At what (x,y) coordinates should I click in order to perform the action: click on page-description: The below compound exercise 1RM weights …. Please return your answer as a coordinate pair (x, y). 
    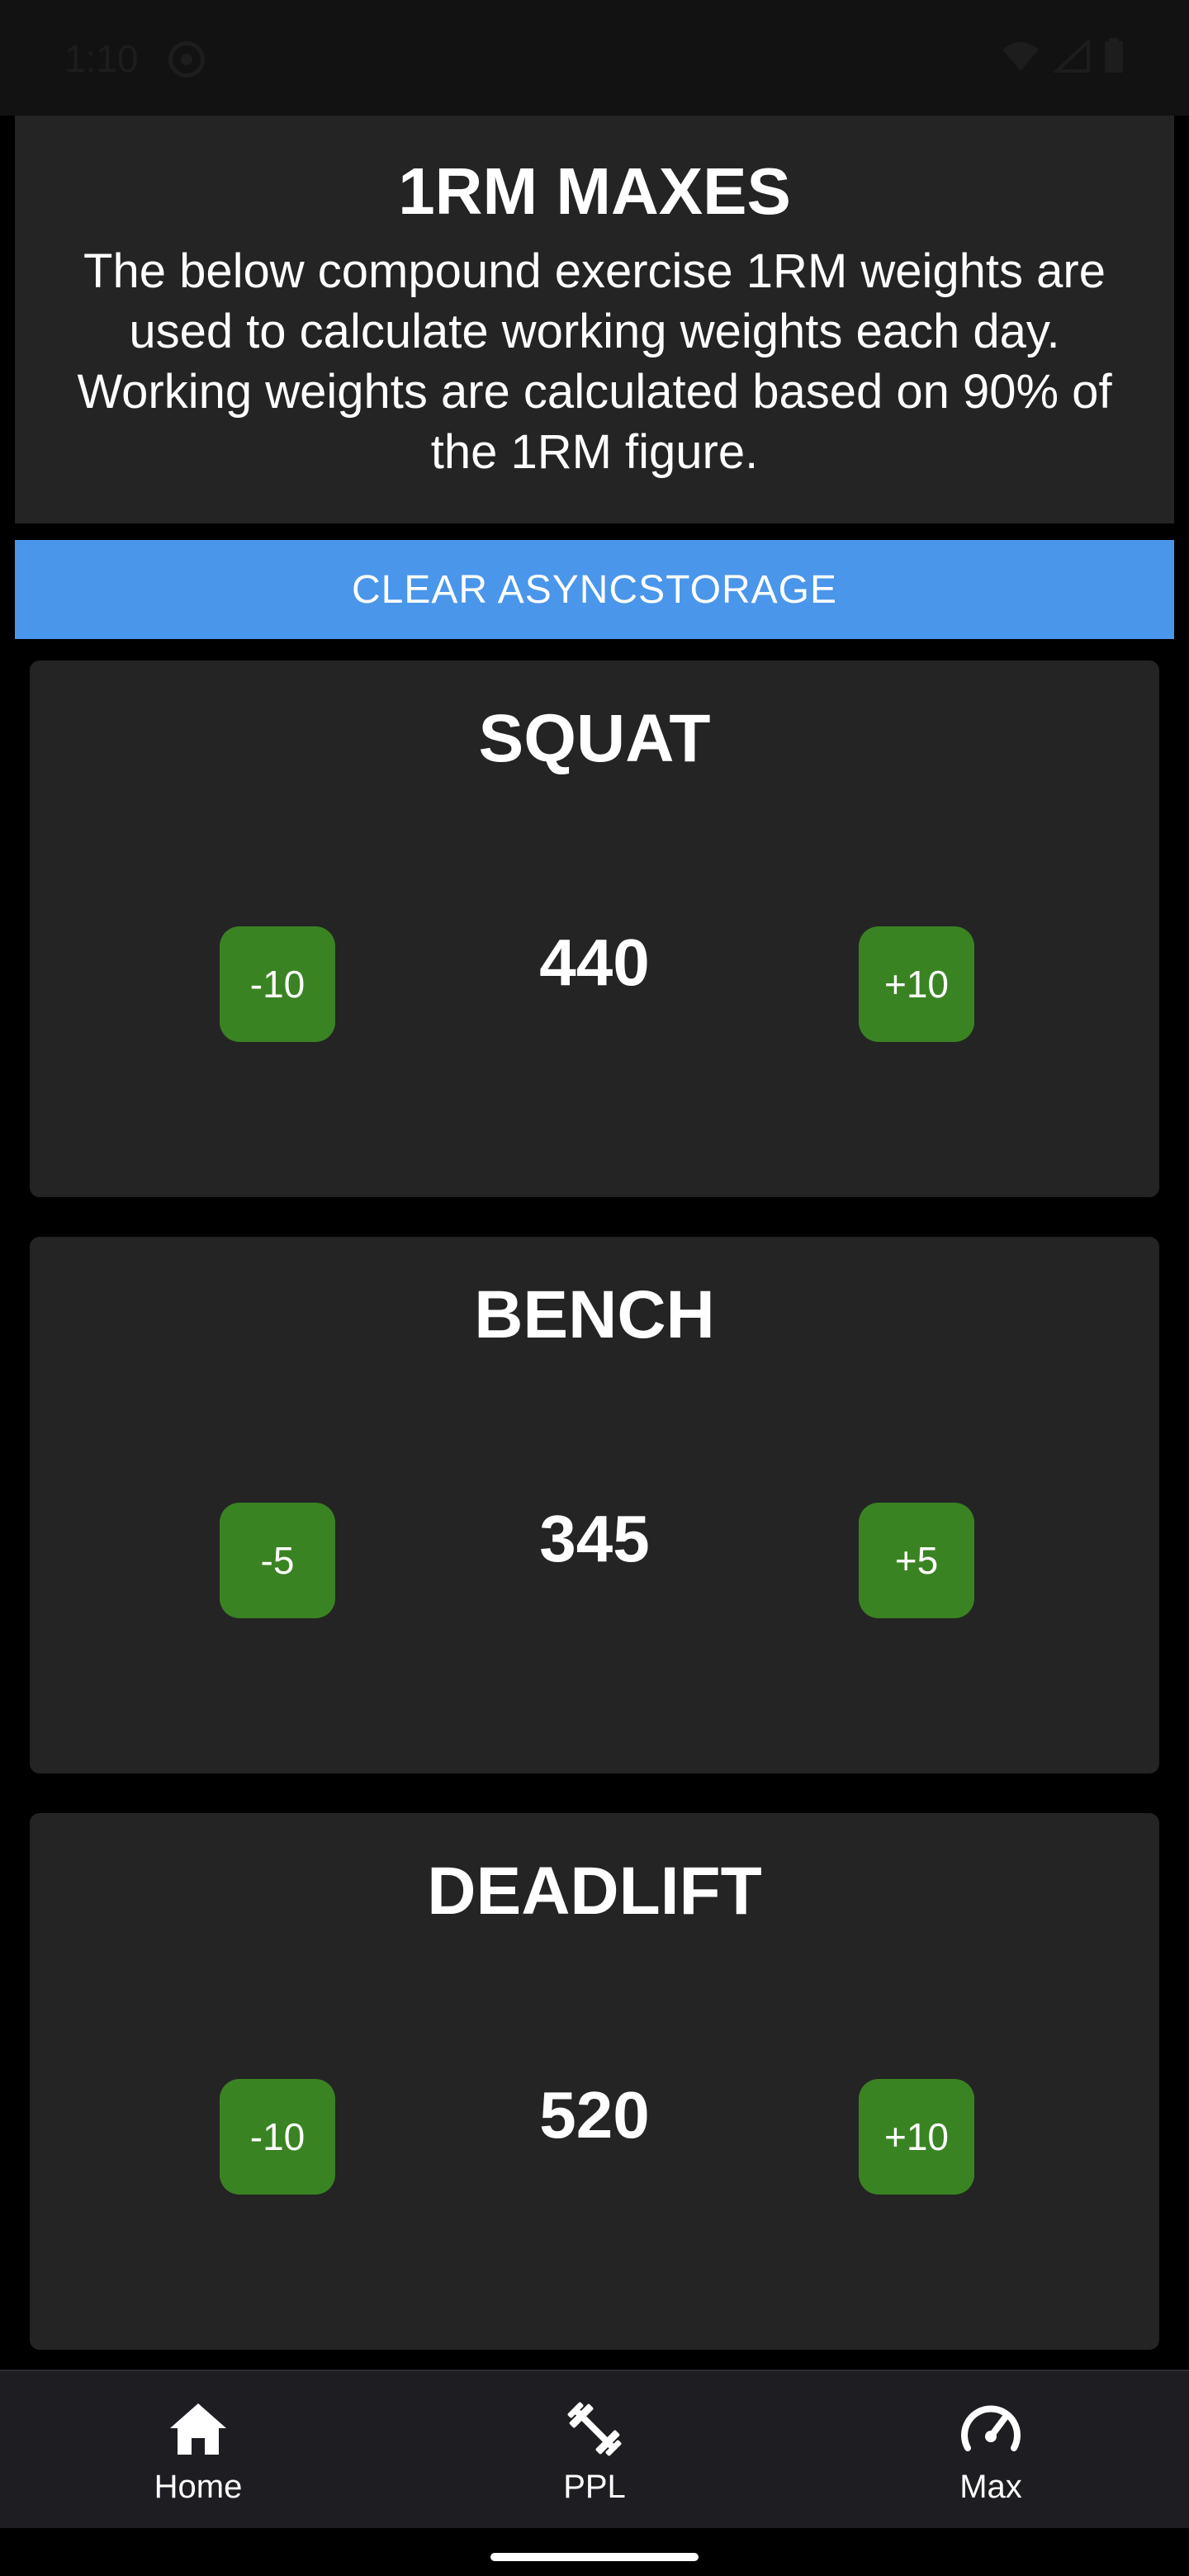
    Looking at the image, I should click on (594, 361).